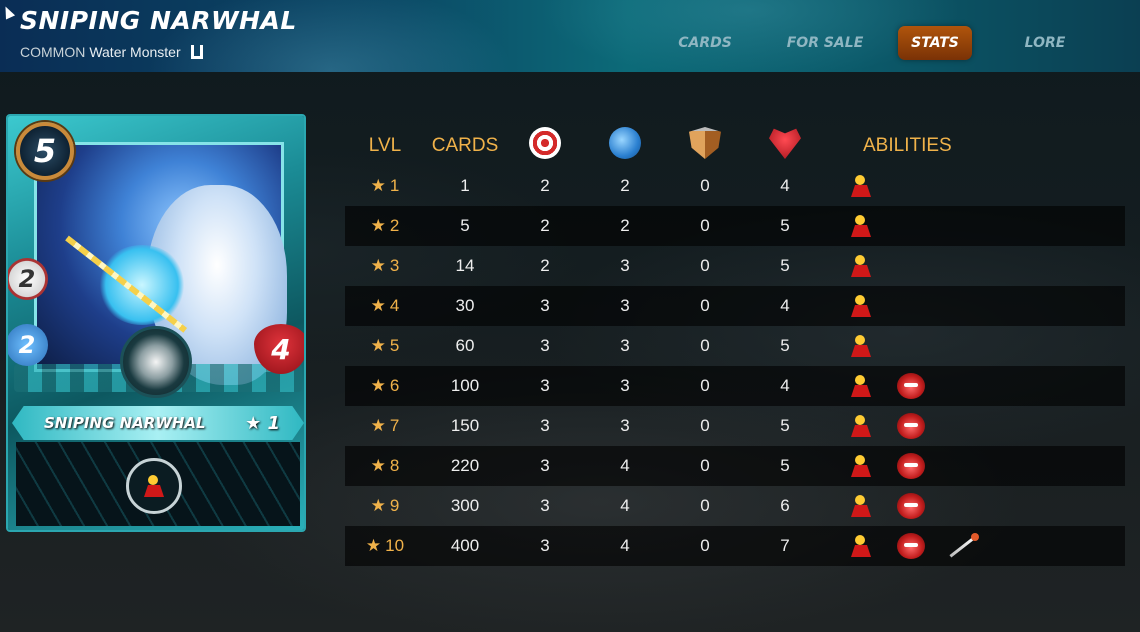 Image resolution: width=1140 pixels, height=632 pixels. I want to click on header-cards: CARDS, so click(465, 145).